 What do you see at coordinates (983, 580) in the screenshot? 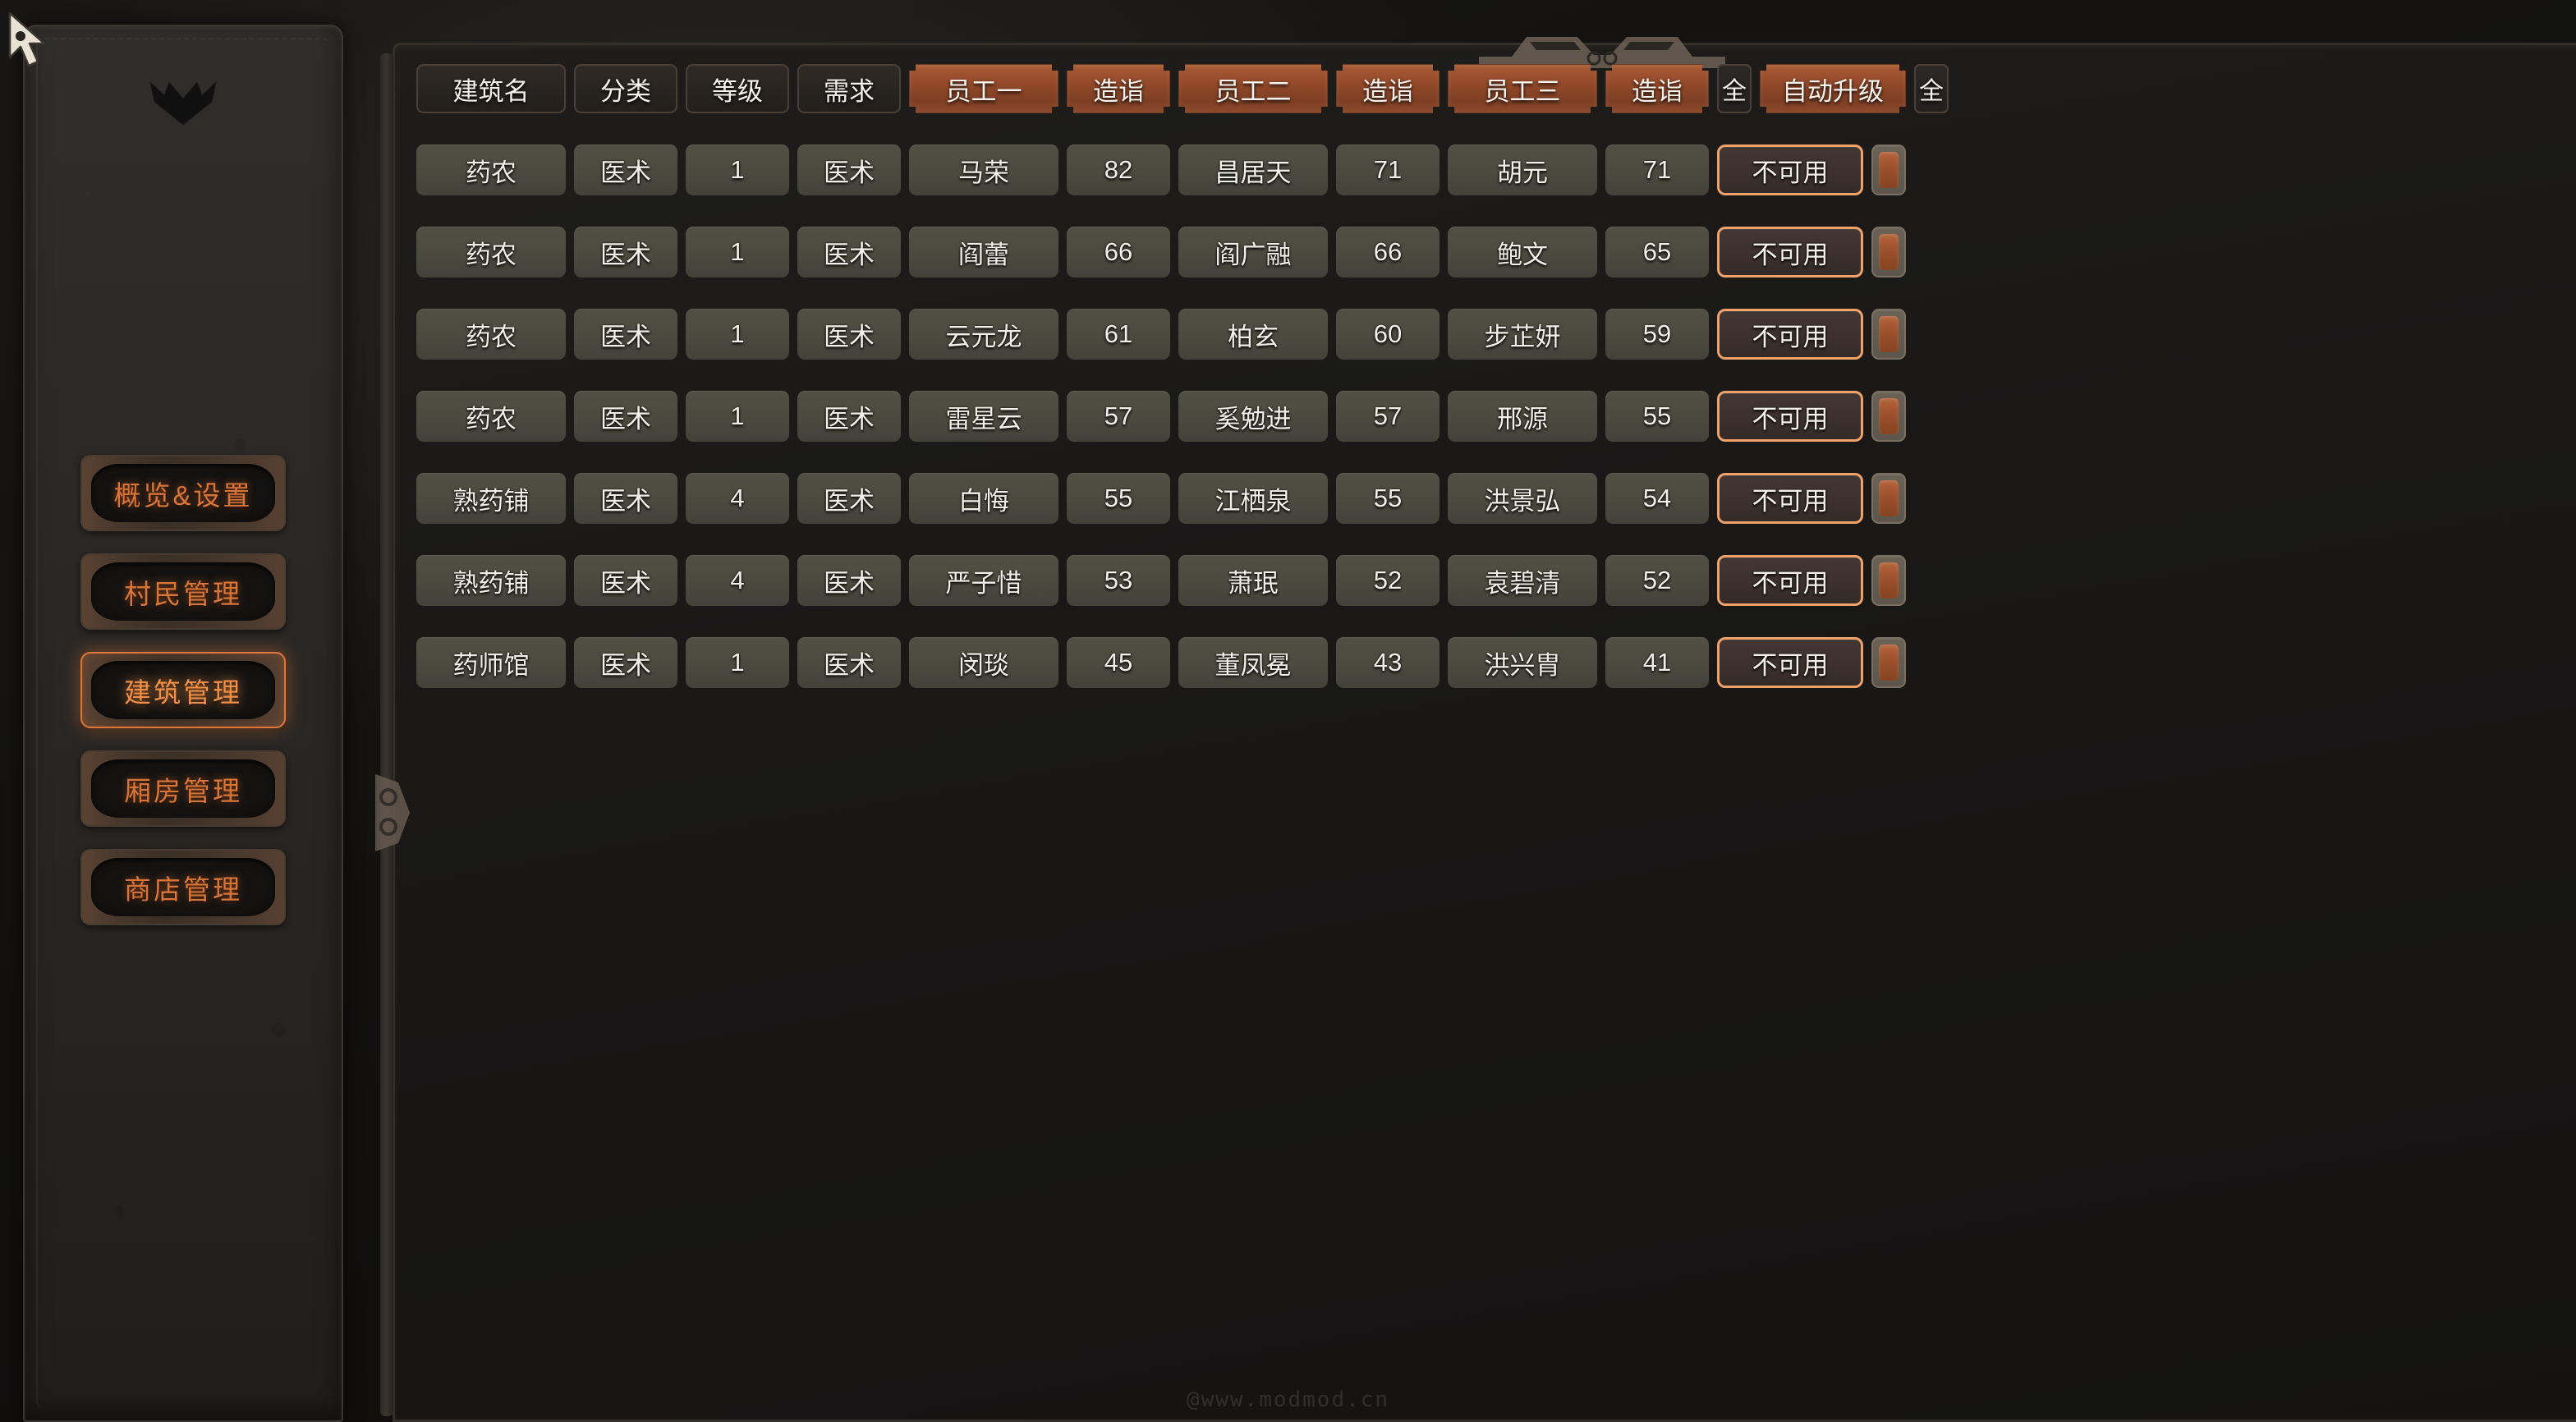
I see `cell-employee-1: 严子惜` at bounding box center [983, 580].